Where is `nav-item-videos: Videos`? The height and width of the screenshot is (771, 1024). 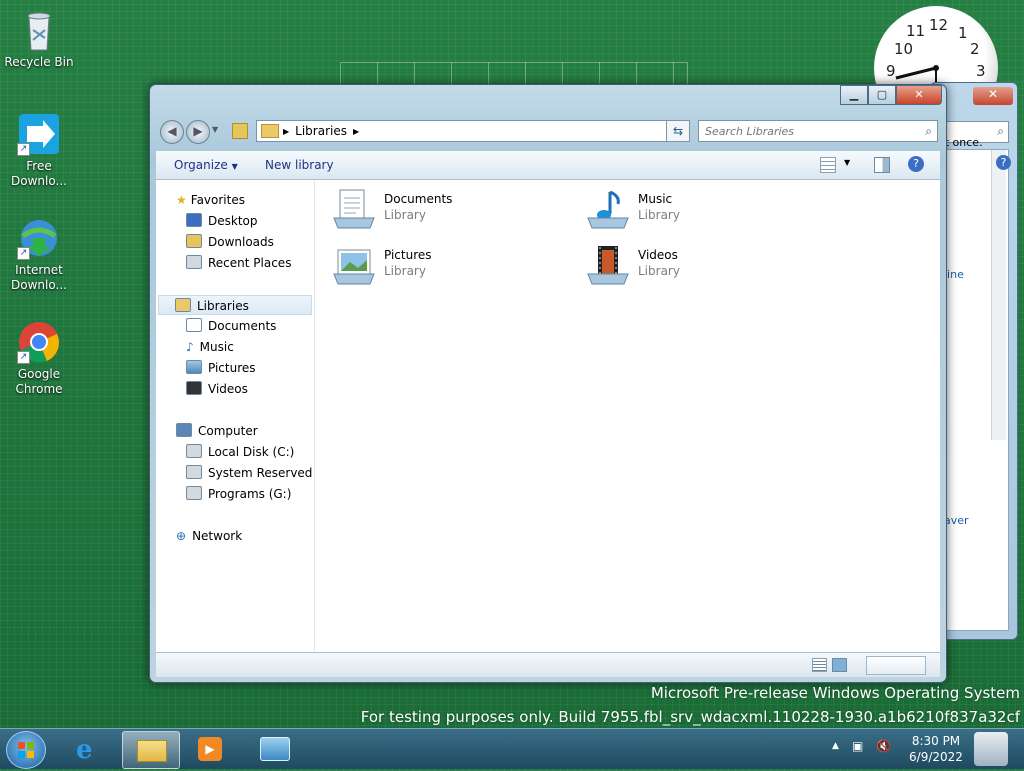
nav-item-videos: Videos is located at coordinates (217, 389).